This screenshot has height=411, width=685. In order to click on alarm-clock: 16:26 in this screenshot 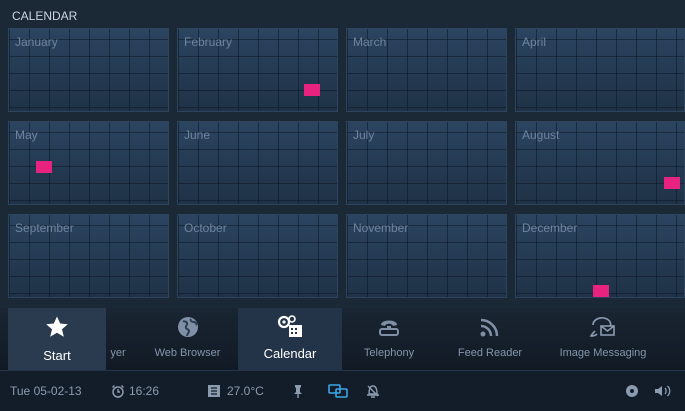, I will do `click(135, 391)`.